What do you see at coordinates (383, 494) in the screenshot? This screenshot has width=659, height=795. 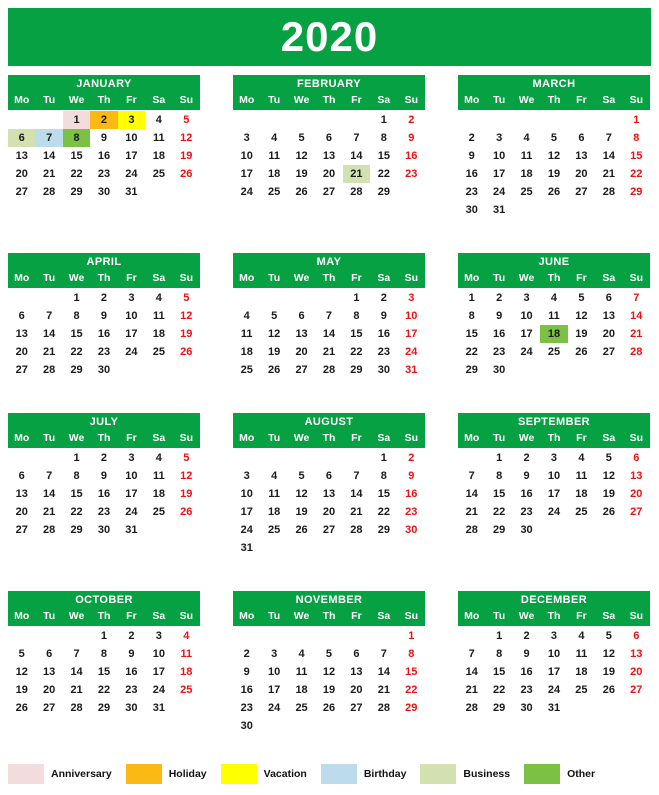 I see `day-cell-august-15: 15` at bounding box center [383, 494].